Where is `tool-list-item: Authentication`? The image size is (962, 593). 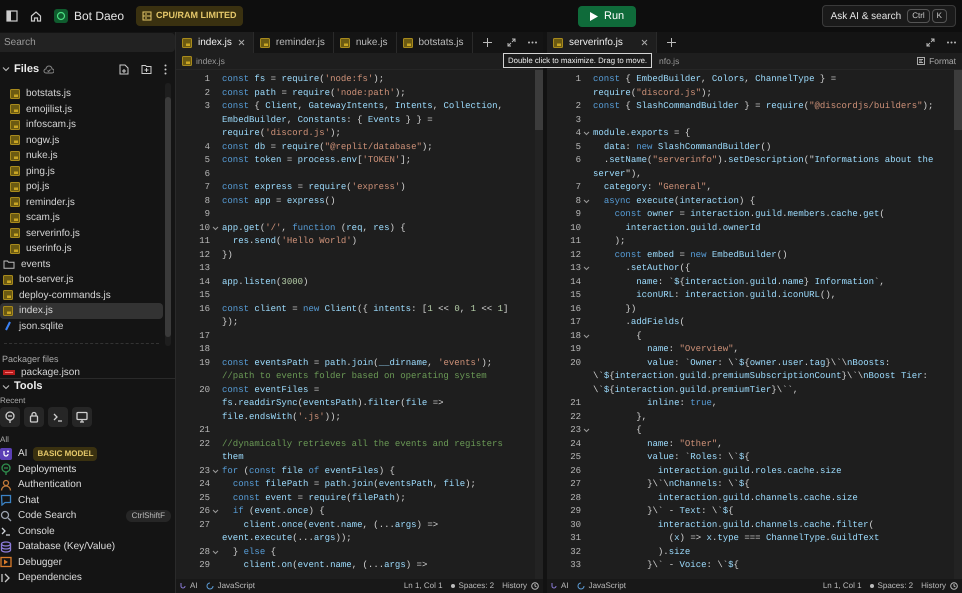 tool-list-item: Authentication is located at coordinates (87, 484).